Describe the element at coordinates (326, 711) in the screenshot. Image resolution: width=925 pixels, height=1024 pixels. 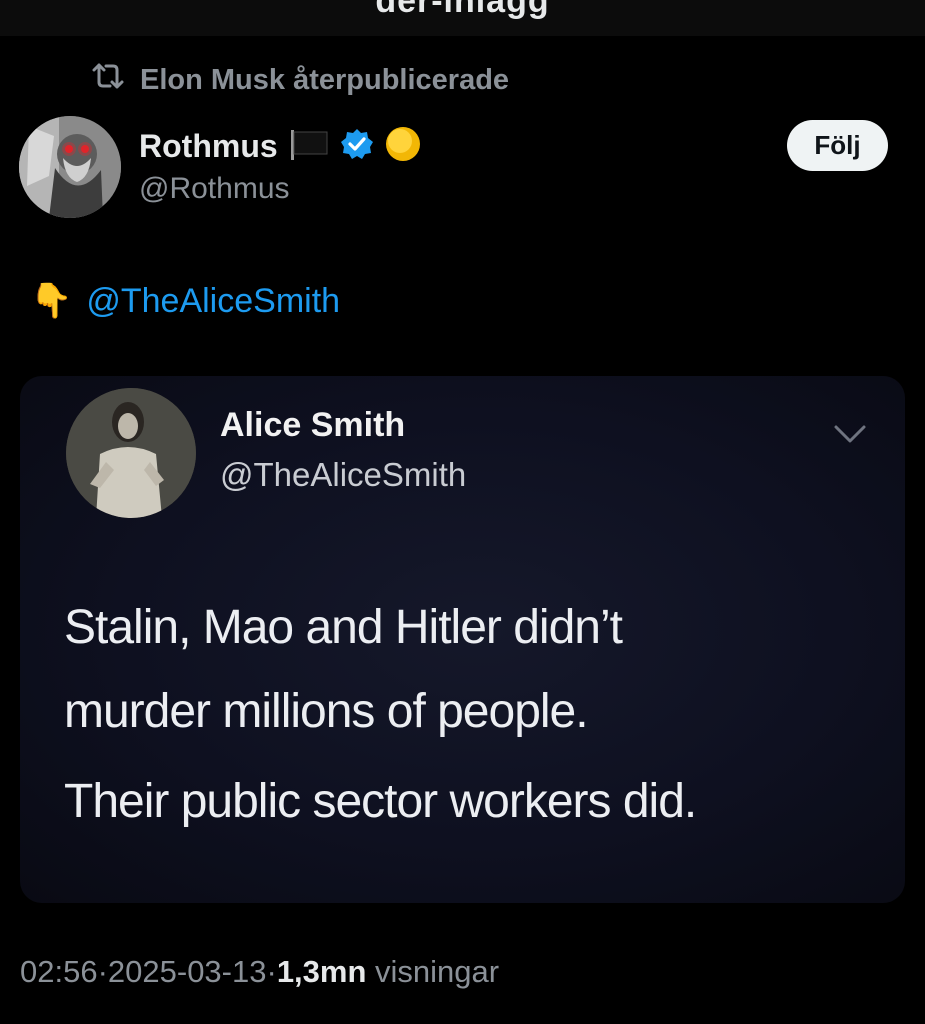
I see `quoted-line-2: murder millions of people.` at that location.